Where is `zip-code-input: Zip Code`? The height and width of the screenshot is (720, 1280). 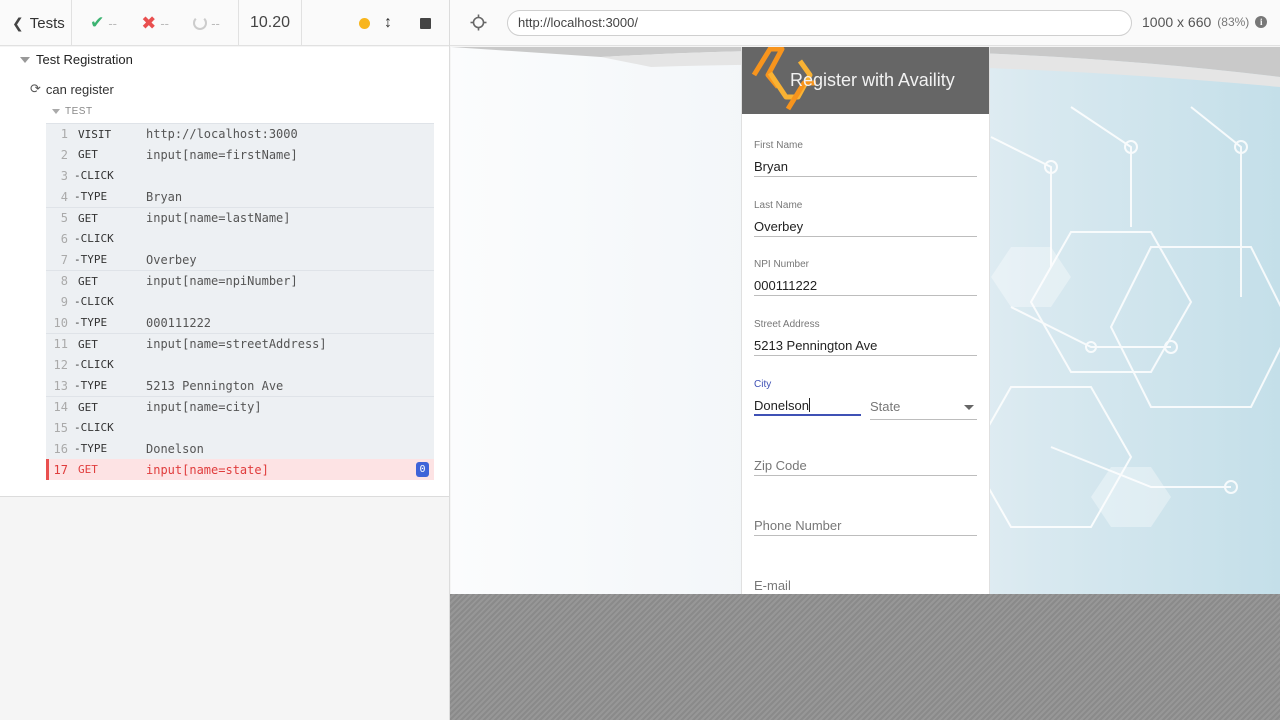
zip-code-input: Zip Code is located at coordinates (865, 466).